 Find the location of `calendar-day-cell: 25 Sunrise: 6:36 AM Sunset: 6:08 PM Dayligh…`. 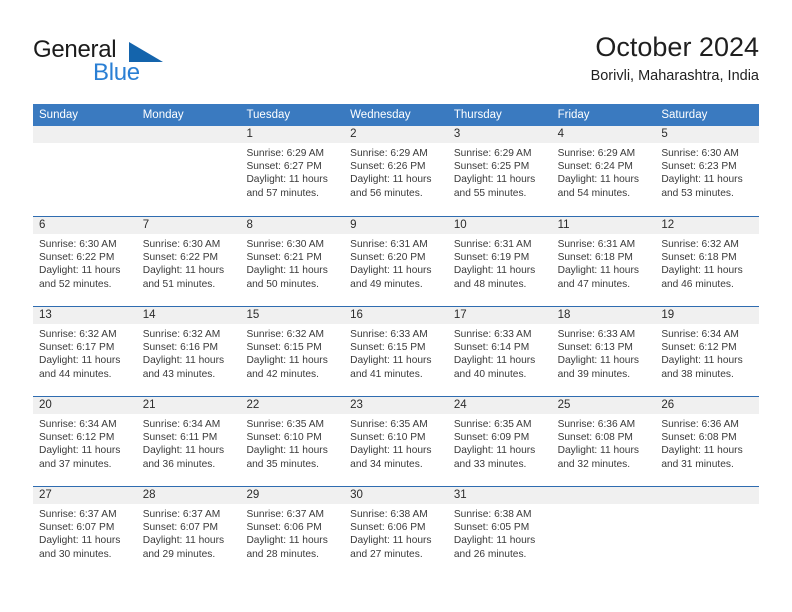

calendar-day-cell: 25 Sunrise: 6:36 AM Sunset: 6:08 PM Dayligh… is located at coordinates (603, 441).